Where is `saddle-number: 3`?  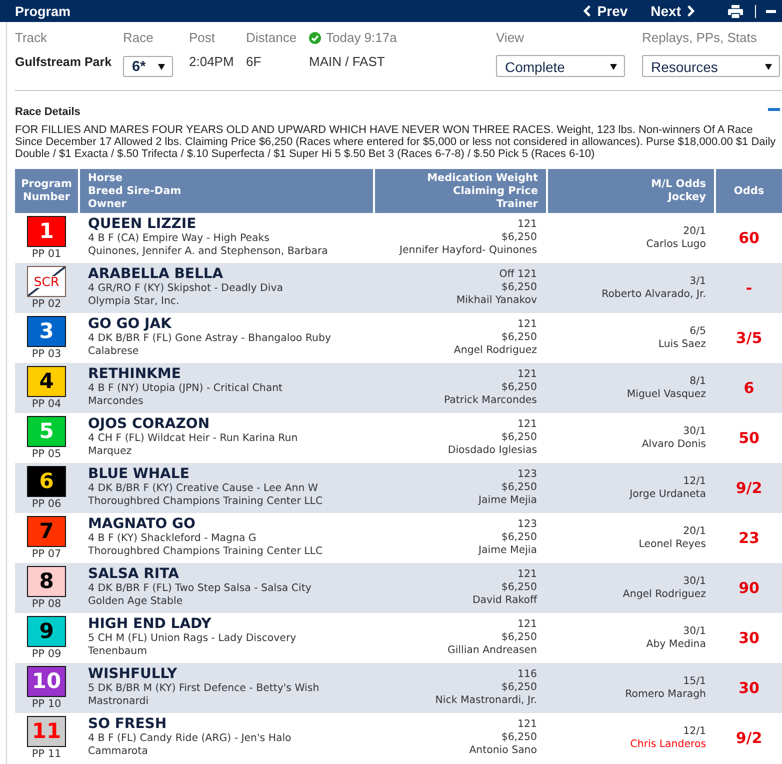
saddle-number: 3 is located at coordinates (46, 331).